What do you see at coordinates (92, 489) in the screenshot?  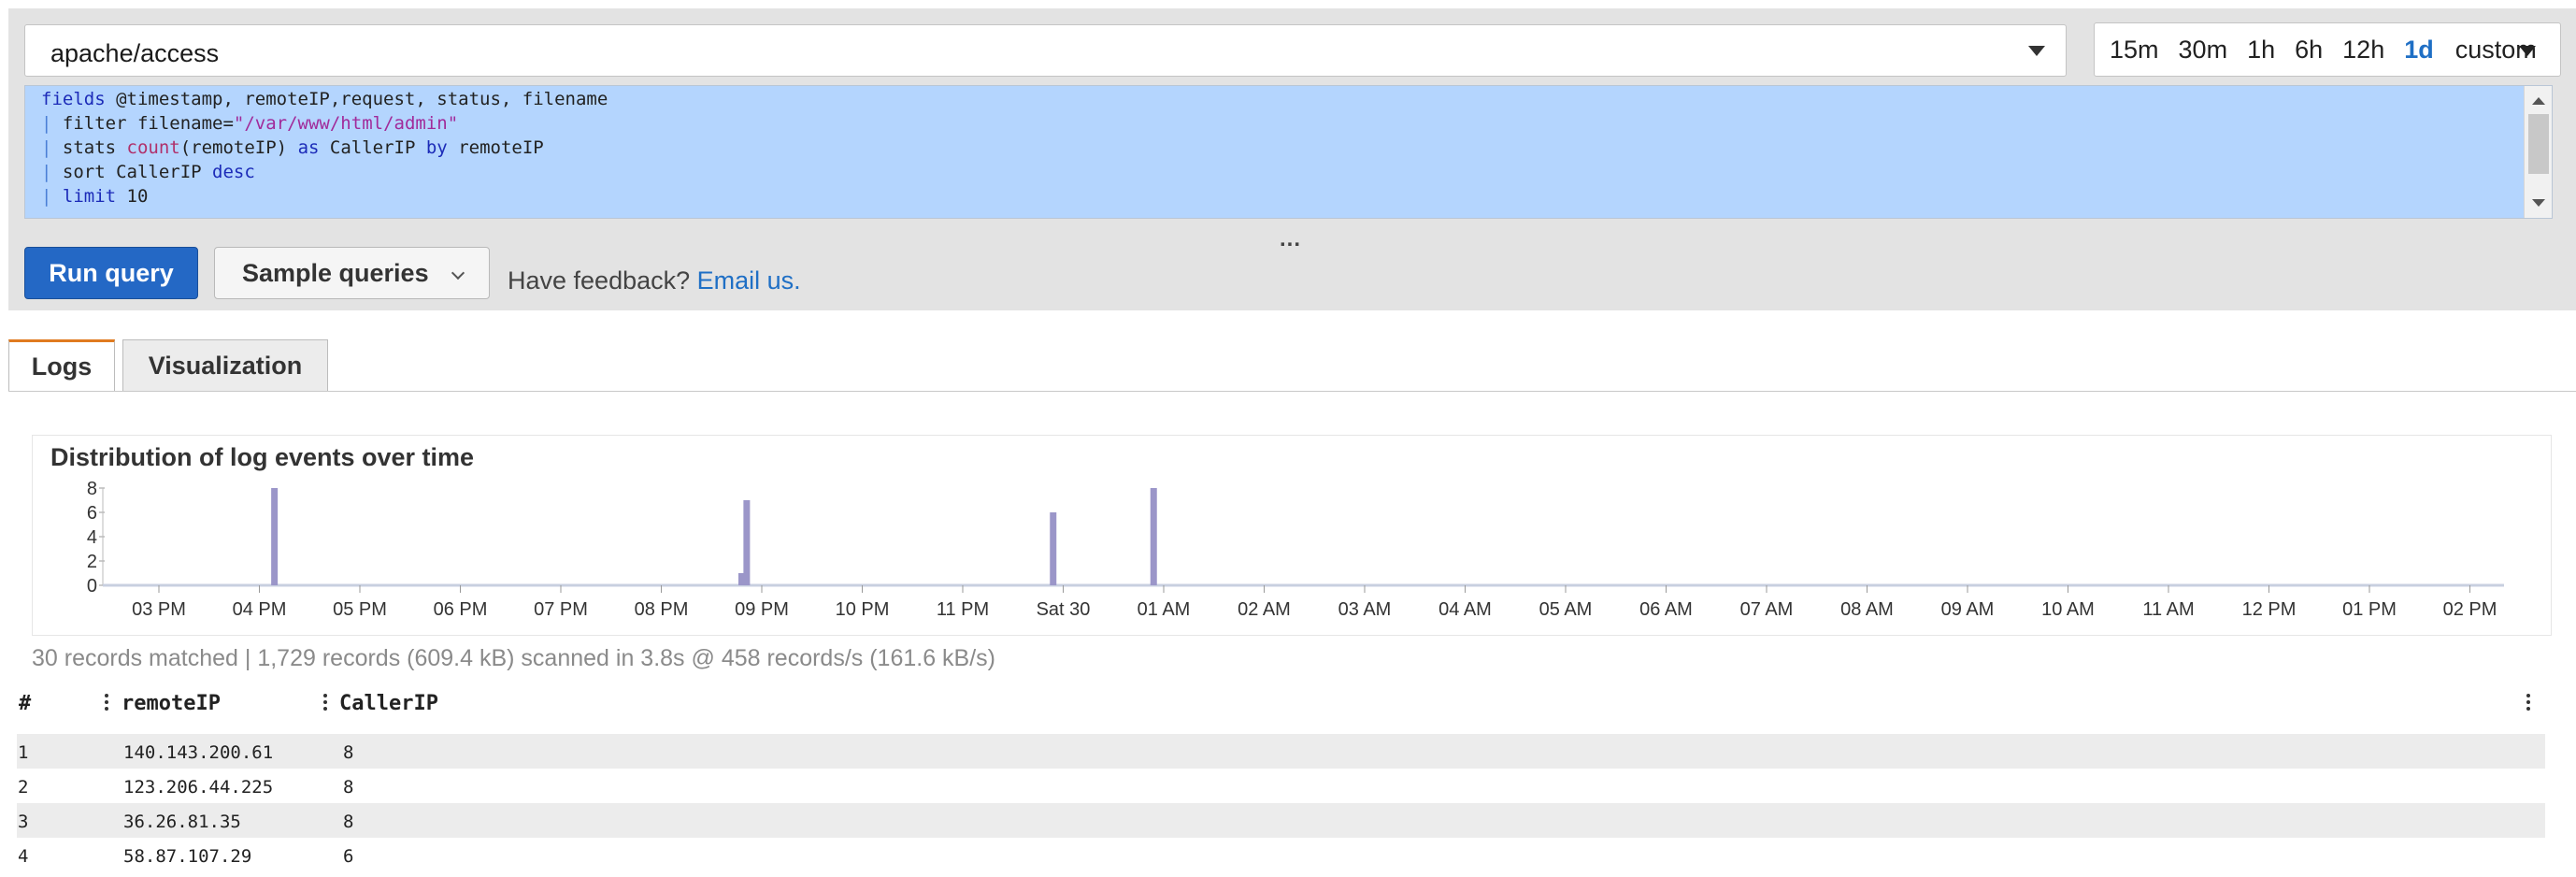 I see `y-tick-label: 8` at bounding box center [92, 489].